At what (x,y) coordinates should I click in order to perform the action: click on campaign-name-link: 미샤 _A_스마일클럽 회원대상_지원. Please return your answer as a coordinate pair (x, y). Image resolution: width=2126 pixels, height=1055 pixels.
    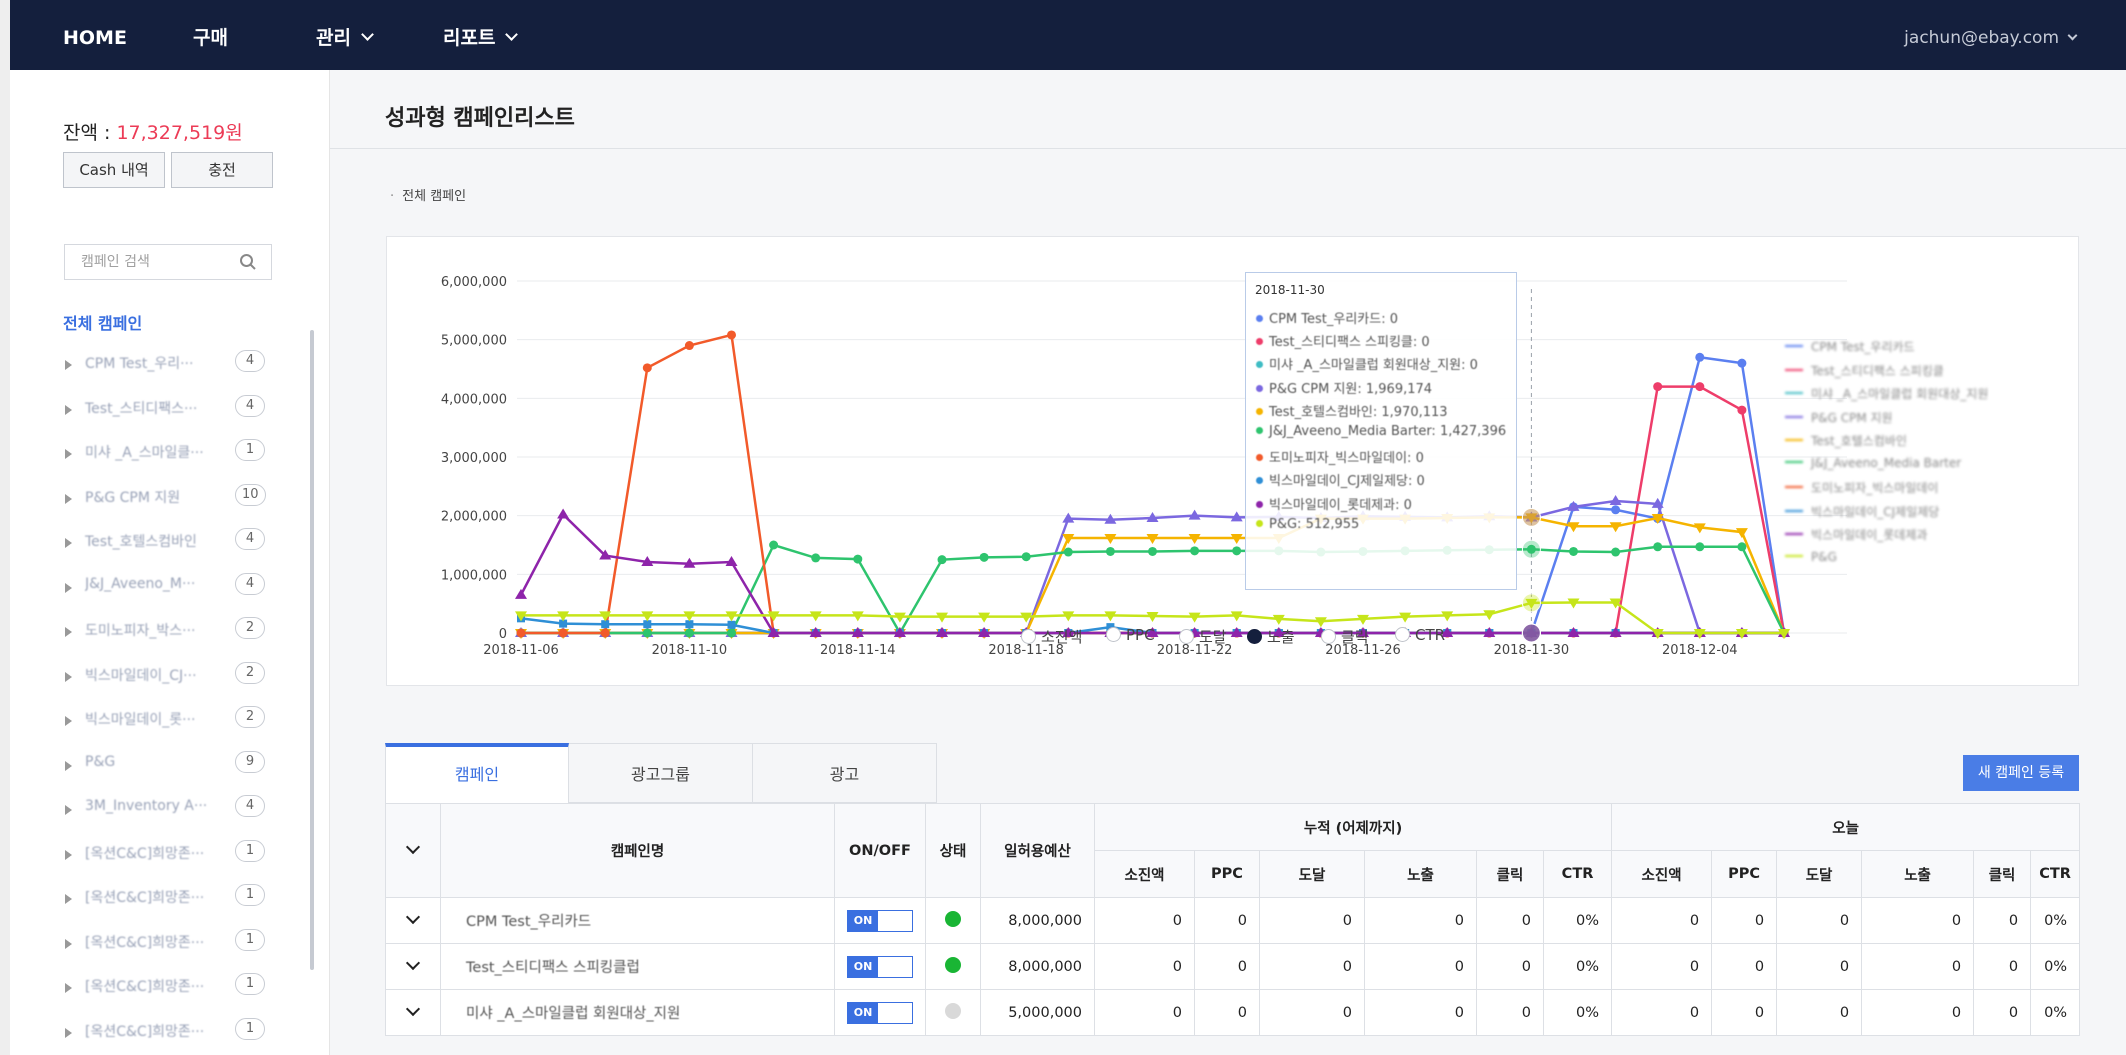
    Looking at the image, I should click on (637, 1012).